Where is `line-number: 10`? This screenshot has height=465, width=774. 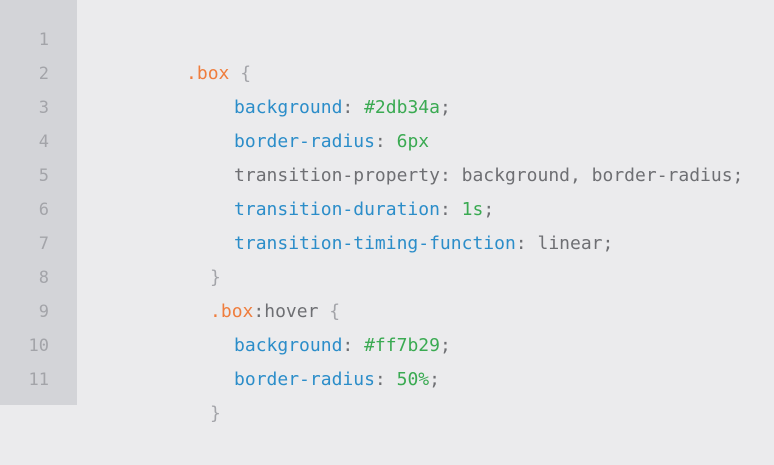 line-number: 10 is located at coordinates (38, 346).